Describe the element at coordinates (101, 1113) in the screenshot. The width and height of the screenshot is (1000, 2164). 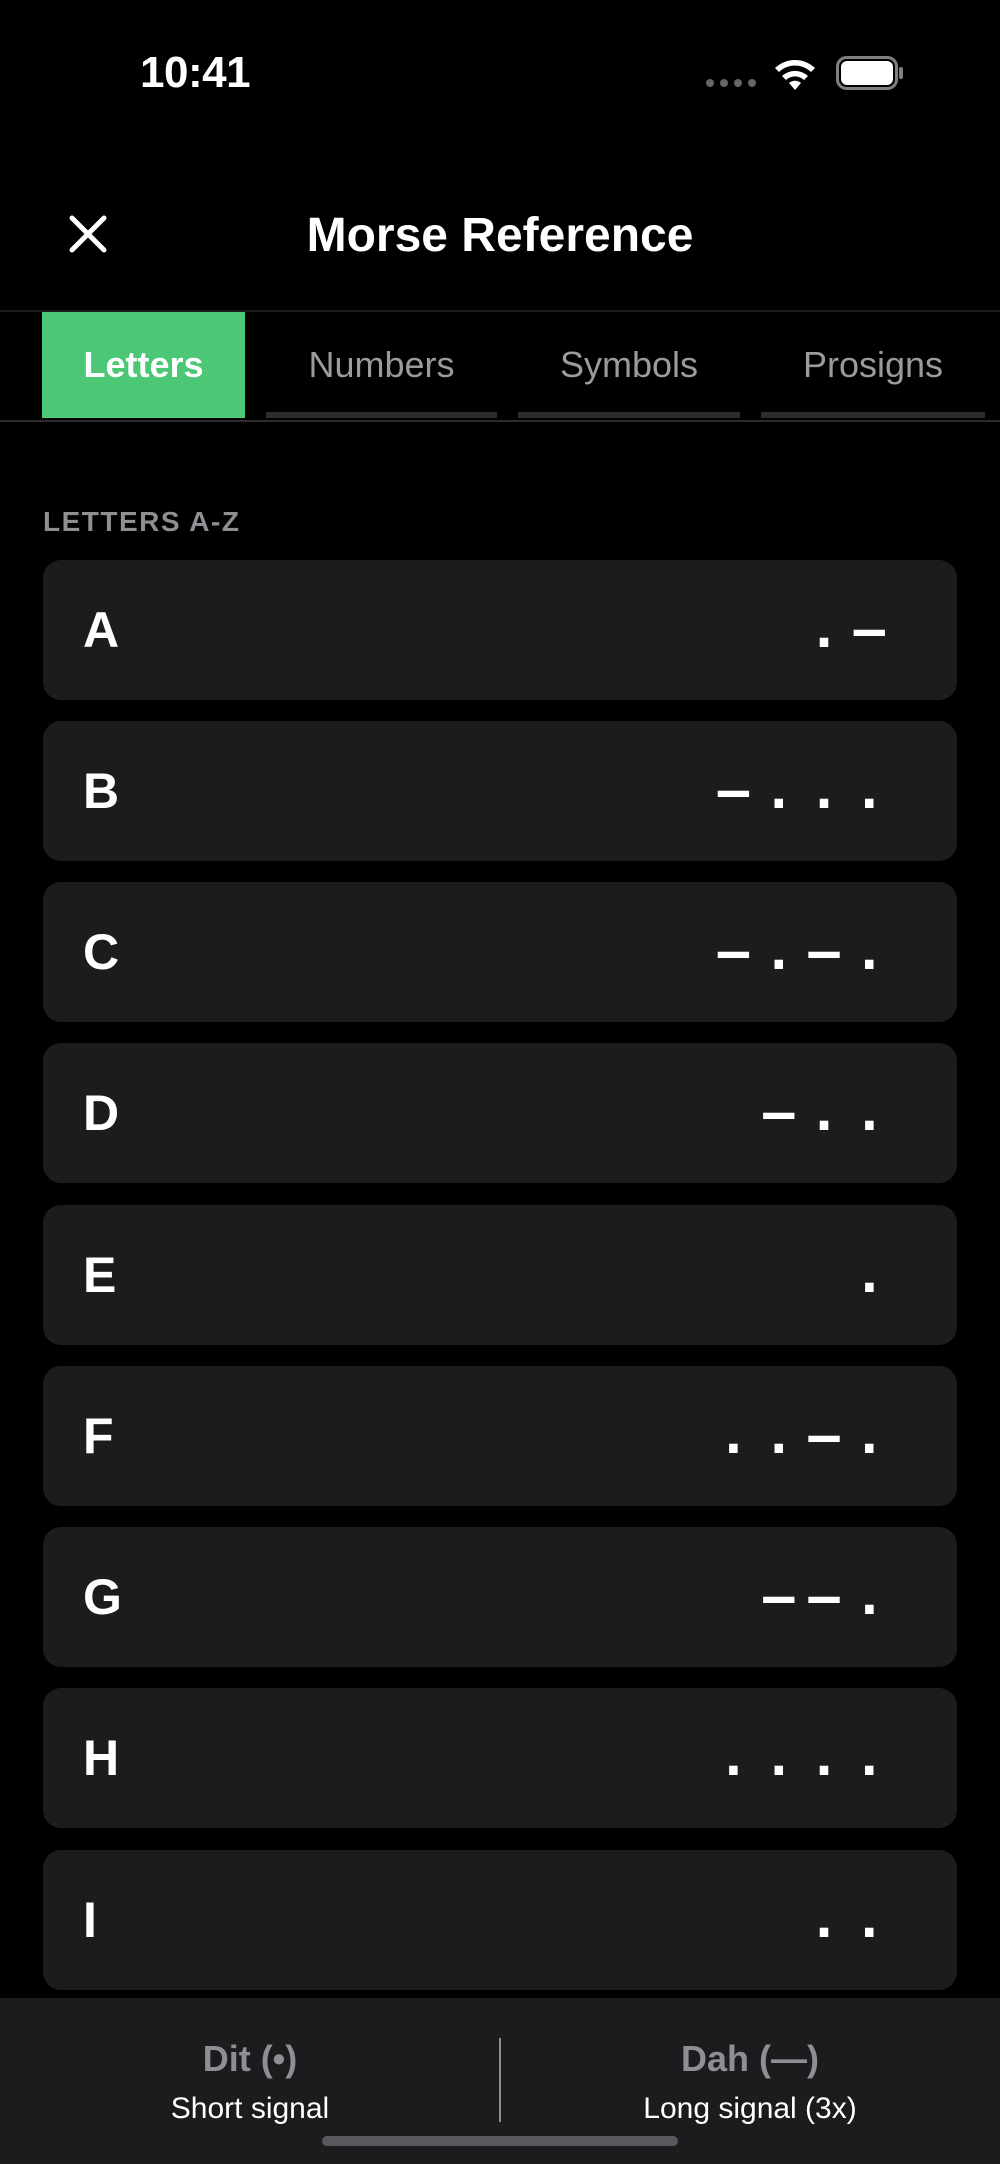
I see `letter-label: D` at that location.